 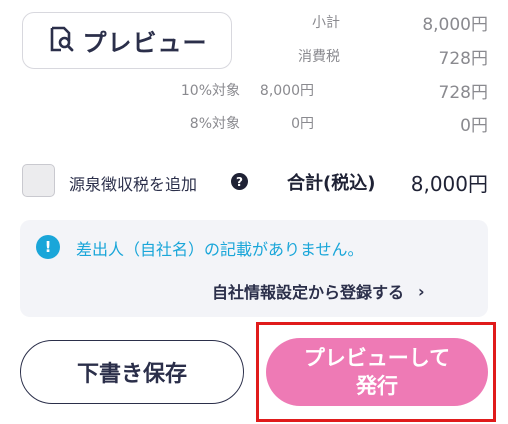 What do you see at coordinates (38, 180) in the screenshot?
I see `withholding-checkbox` at bounding box center [38, 180].